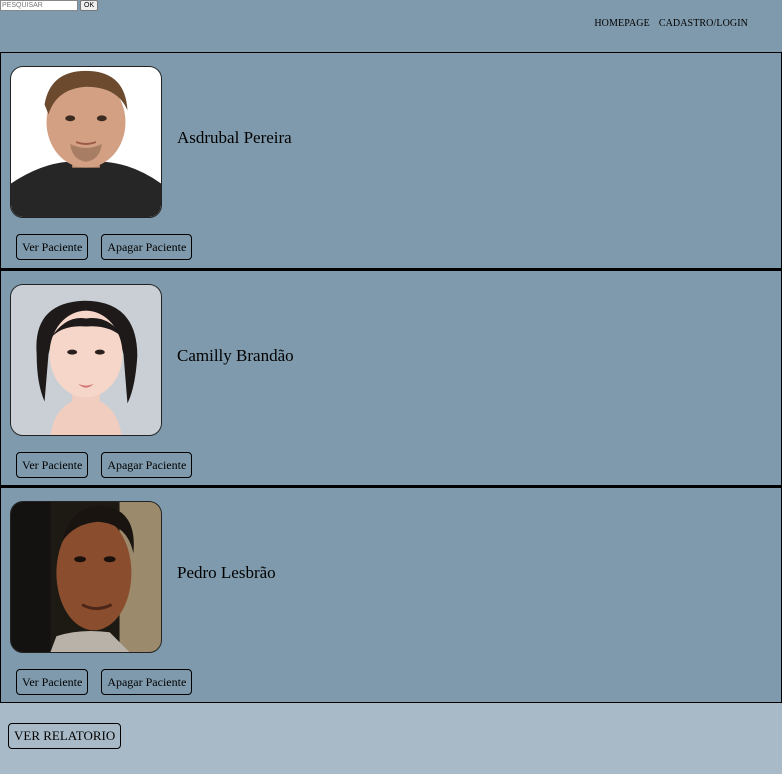 The width and height of the screenshot is (782, 774). I want to click on nav-cadastro-login: CADASTRO/LOGIN, so click(703, 23).